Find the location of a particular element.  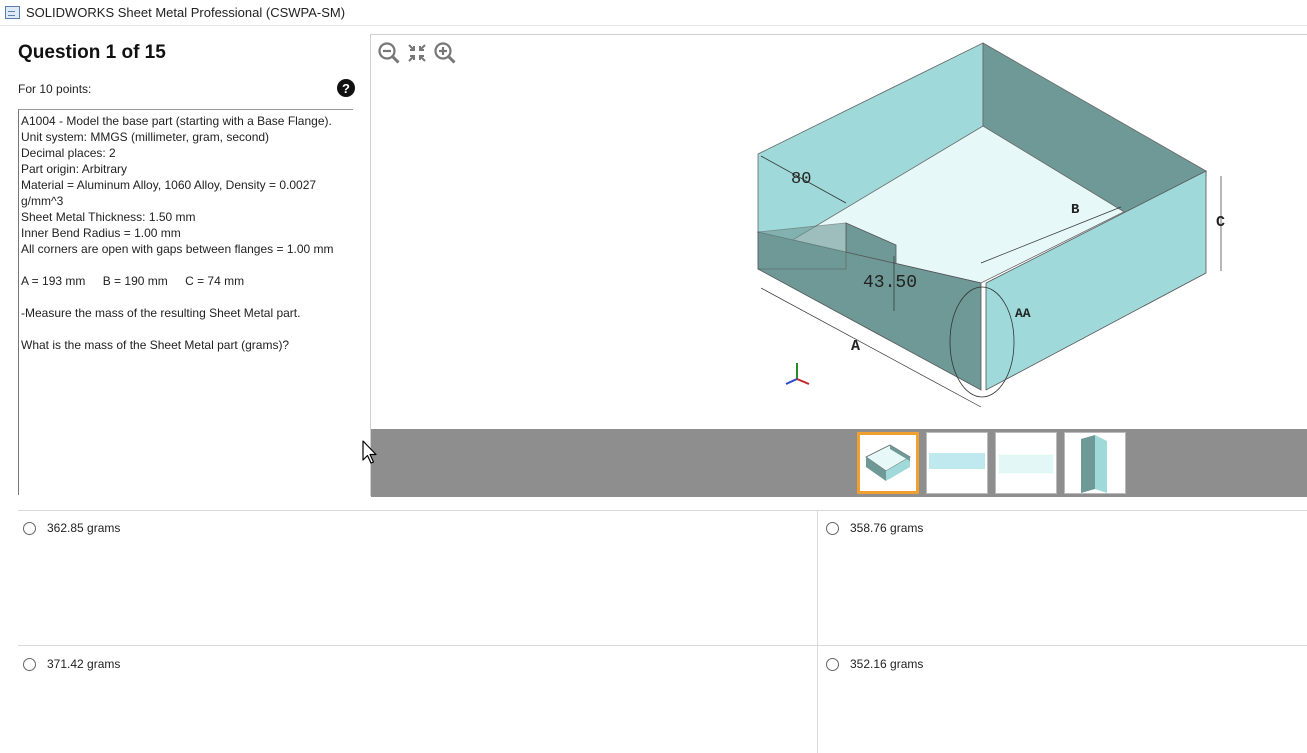

dimension-80: 80 is located at coordinates (801, 179).